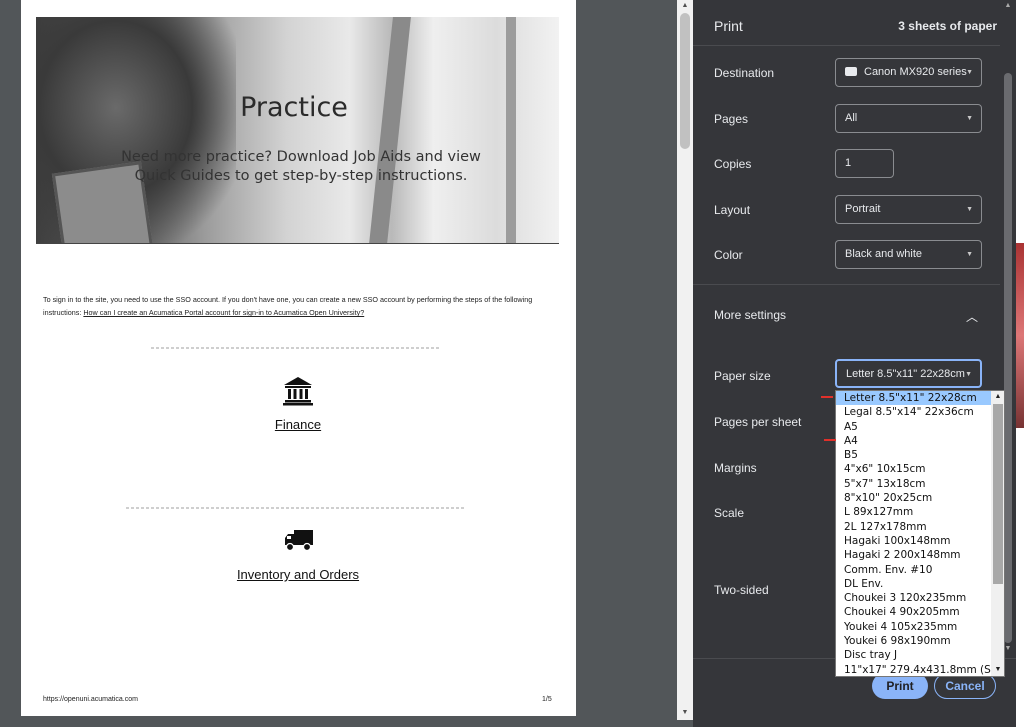  I want to click on hero-divider, so click(297, 243).